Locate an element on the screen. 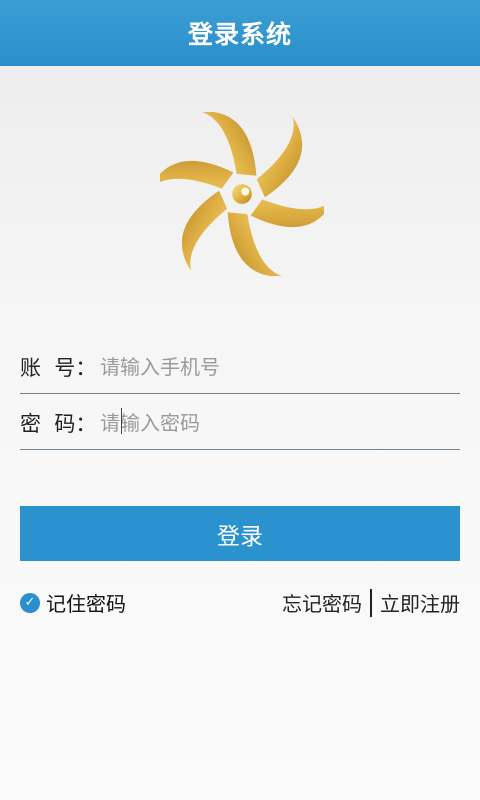  remember-password-toggle: ✓ 记住密码 is located at coordinates (73, 602).